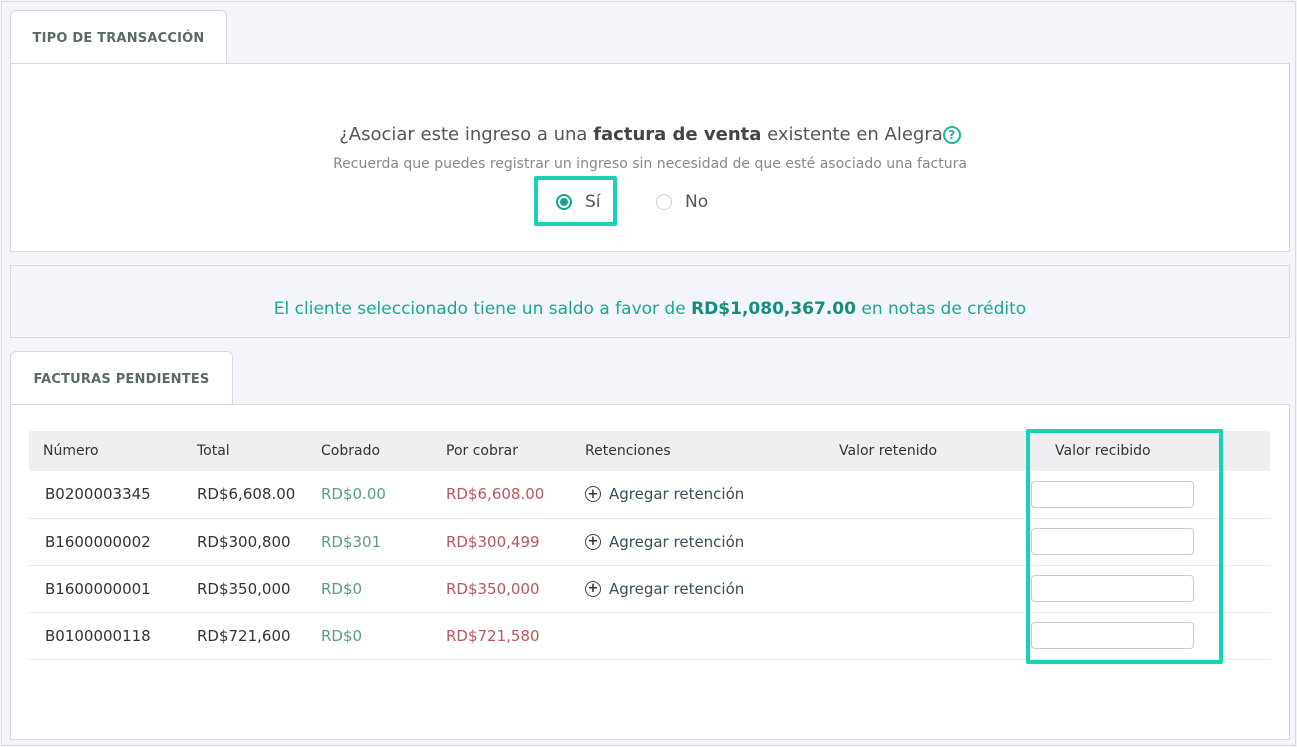 This screenshot has height=747, width=1297. What do you see at coordinates (113, 495) in the screenshot?
I see `cell-numero: B0200003345` at bounding box center [113, 495].